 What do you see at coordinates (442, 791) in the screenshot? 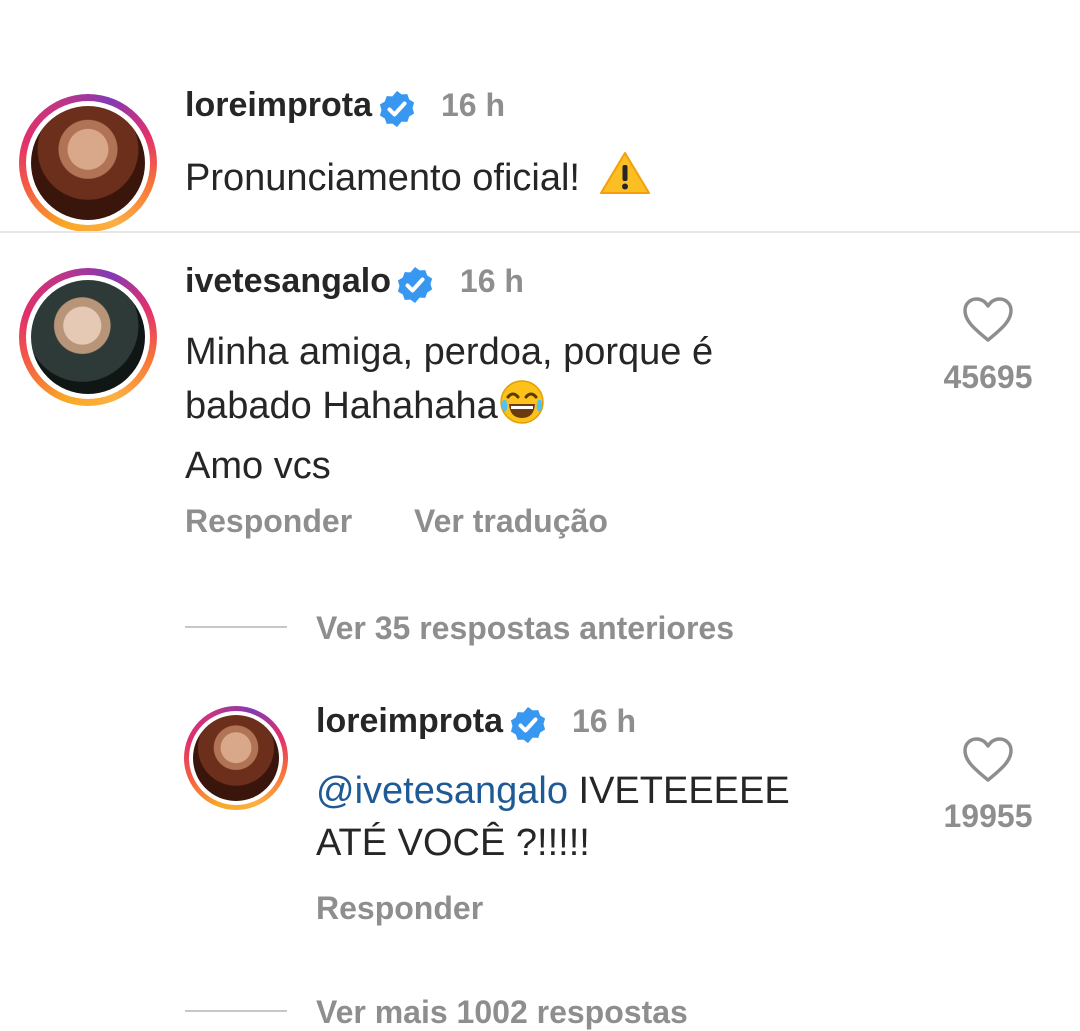
I see `mention-link: @ivetesangalo` at bounding box center [442, 791].